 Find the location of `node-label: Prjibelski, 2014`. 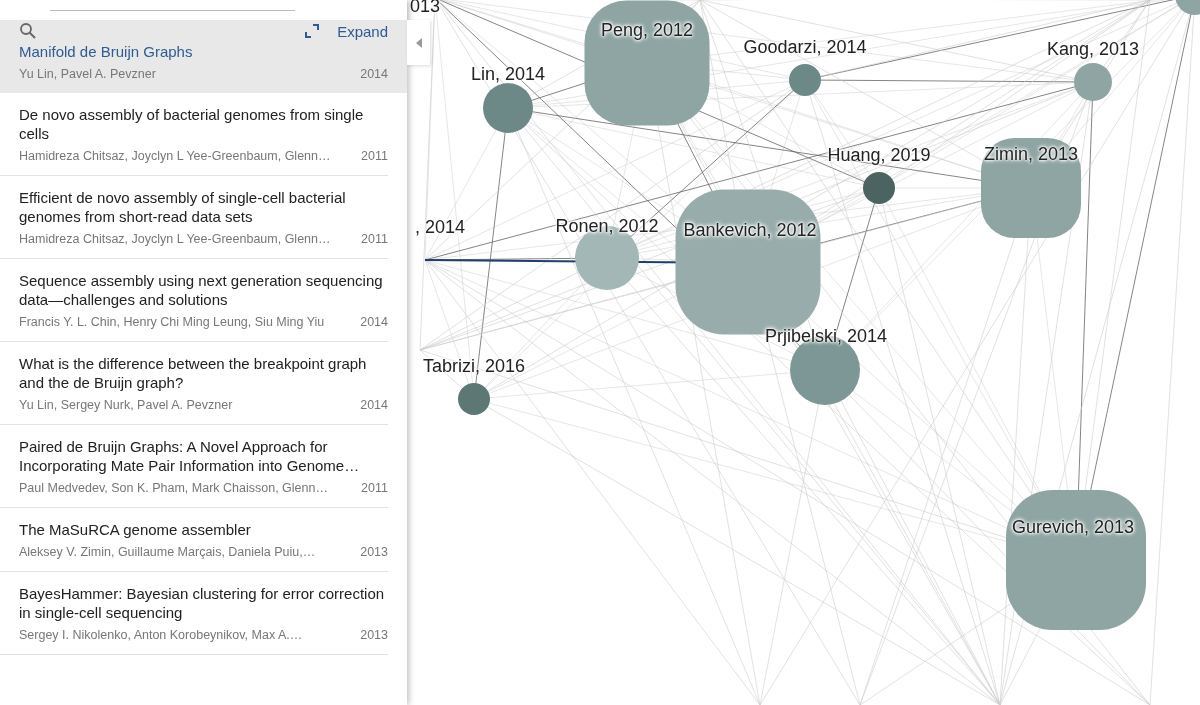

node-label: Prjibelski, 2014 is located at coordinates (826, 336).